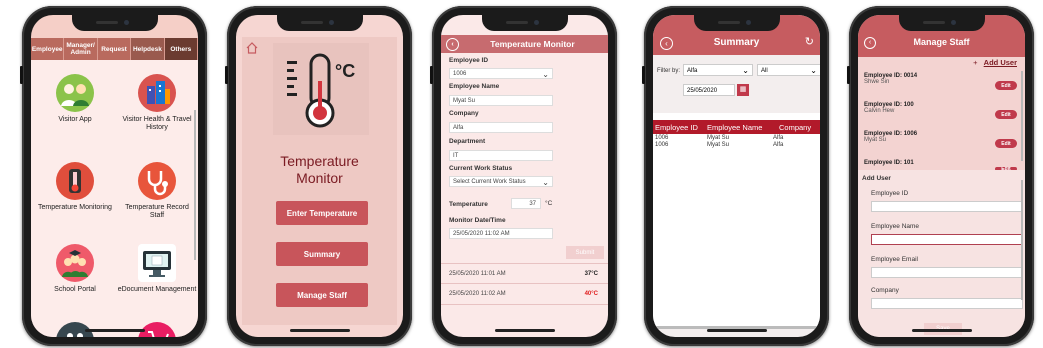 The width and height of the screenshot is (1043, 348). Describe the element at coordinates (452, 44) in the screenshot. I see `back-icon: ‹` at that location.